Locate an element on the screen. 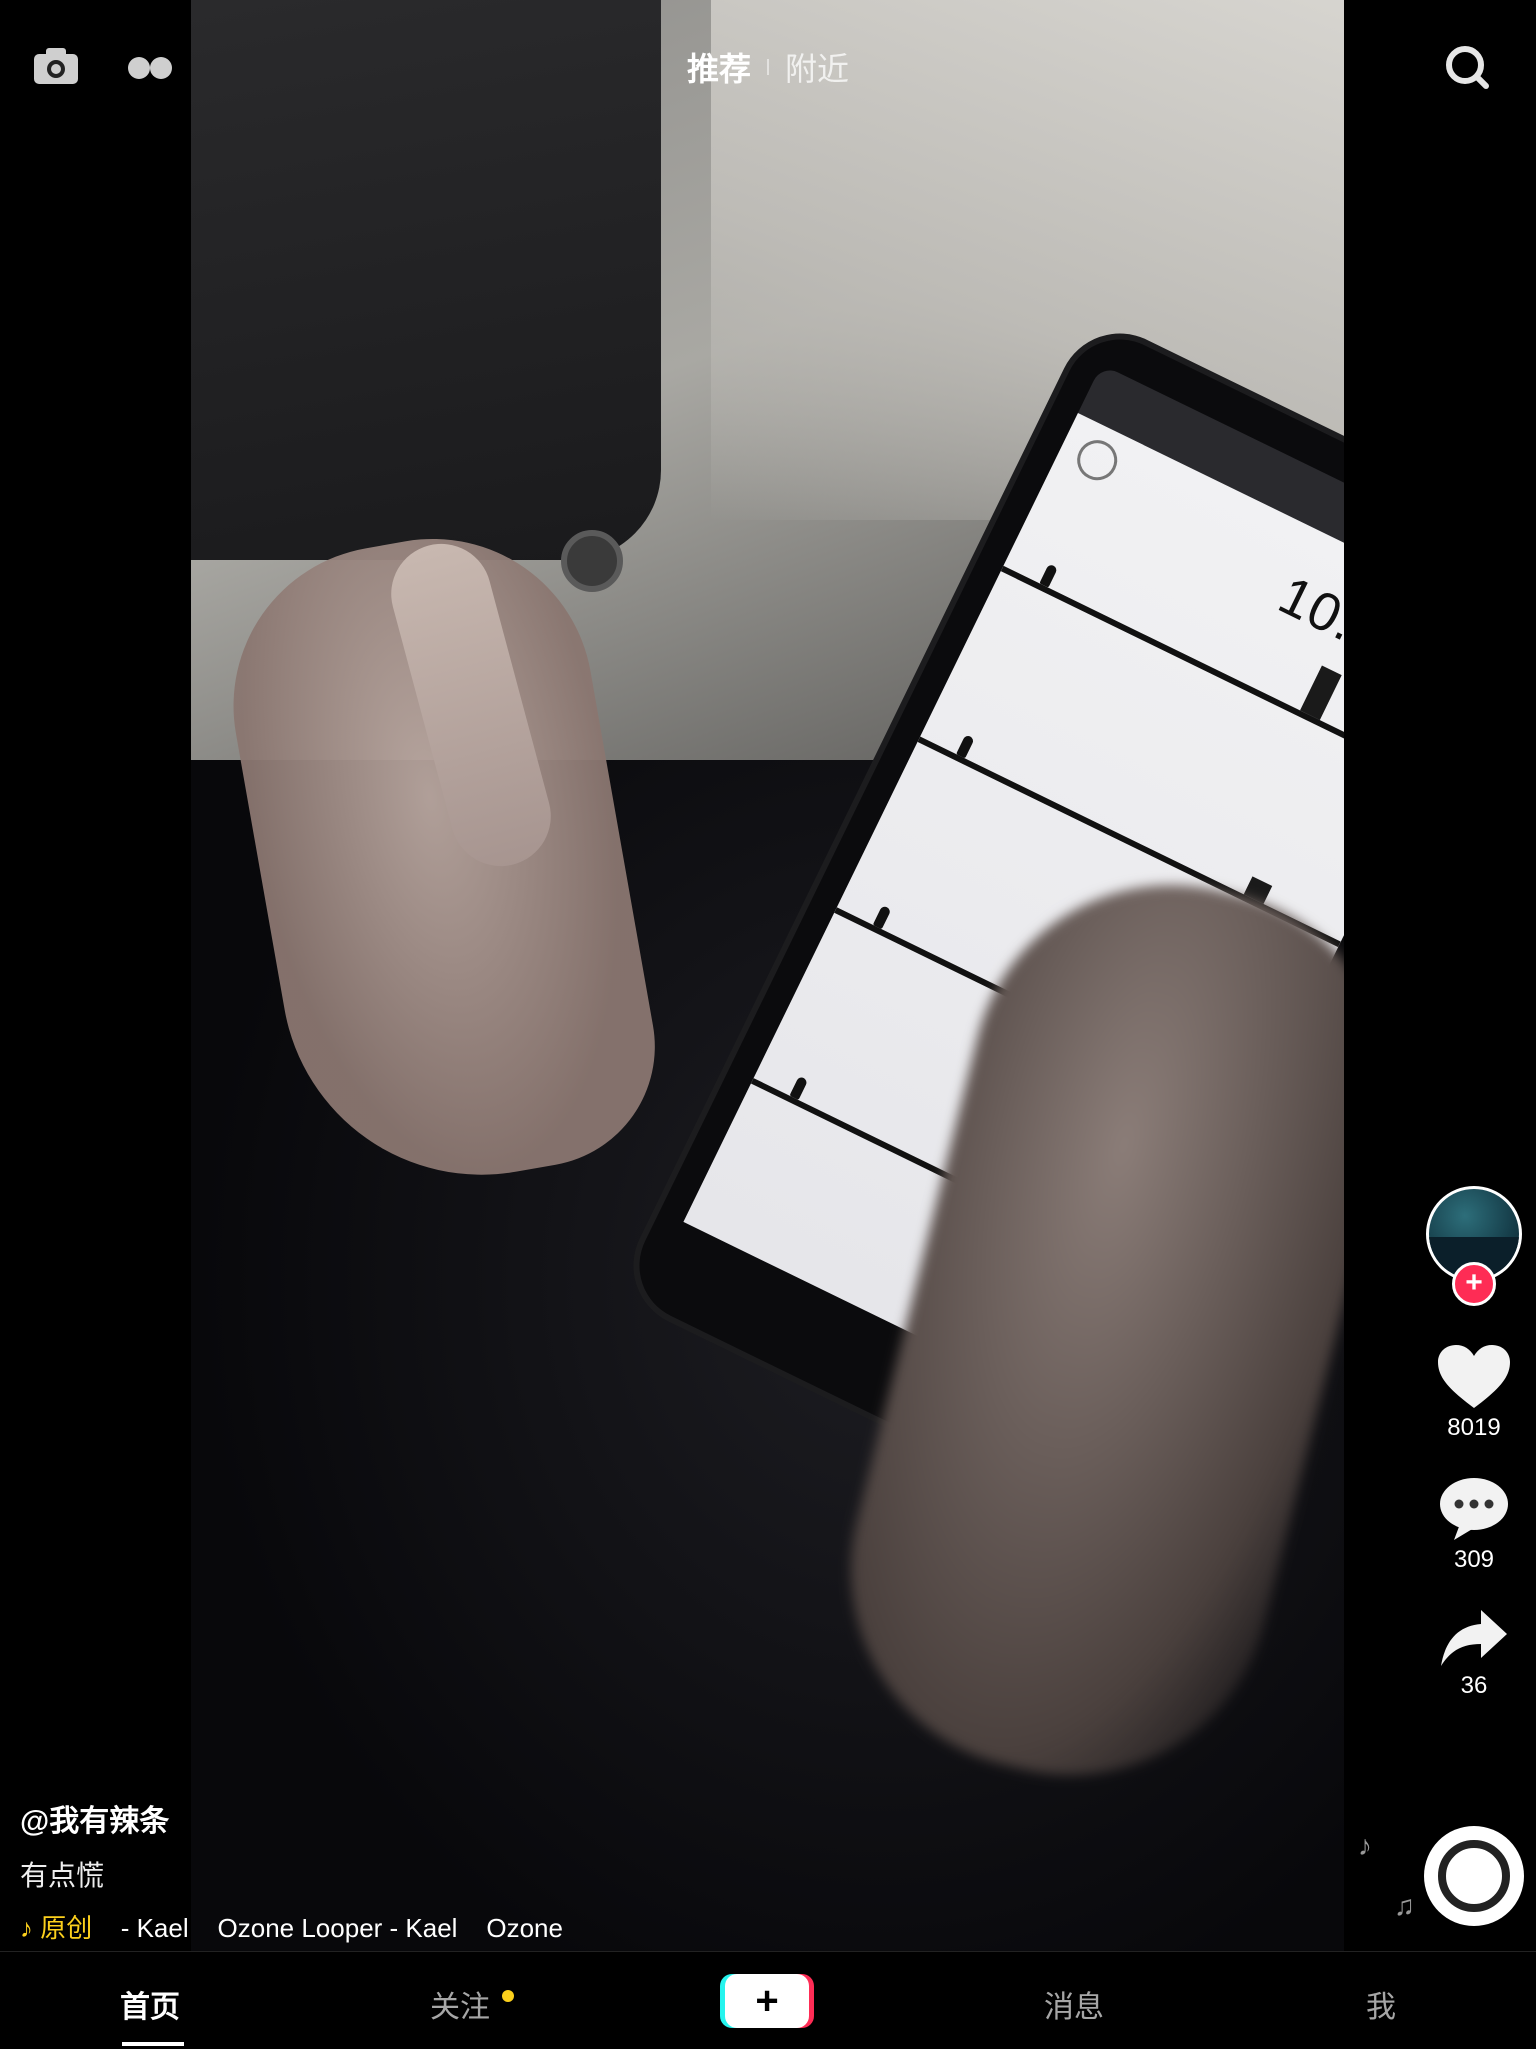 The width and height of the screenshot is (1536, 2049). heart-icon is located at coordinates (1474, 1376).